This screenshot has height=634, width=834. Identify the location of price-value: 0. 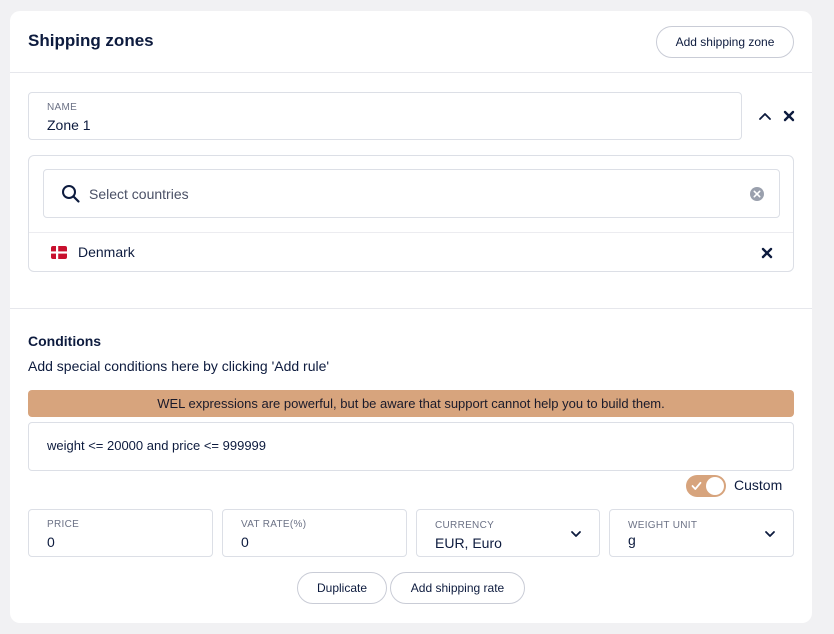
(51, 542).